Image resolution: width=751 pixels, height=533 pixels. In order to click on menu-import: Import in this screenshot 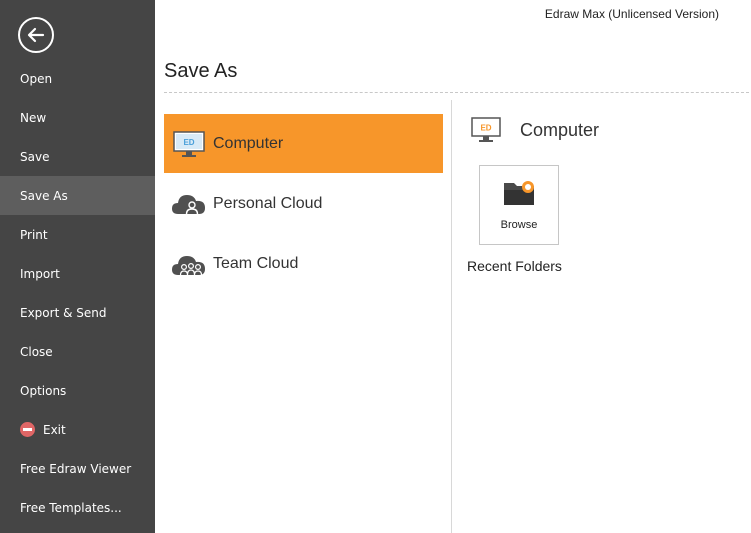, I will do `click(77, 273)`.